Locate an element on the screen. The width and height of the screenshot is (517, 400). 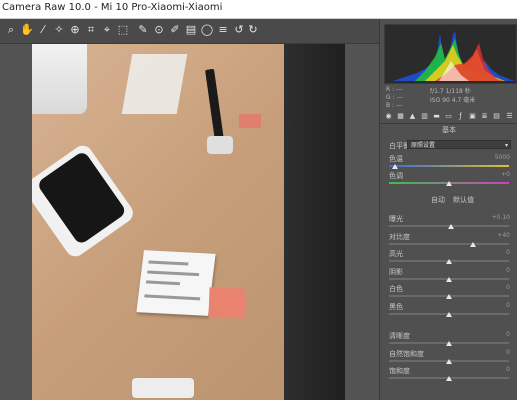
slider-label: 曝光 is located at coordinates (396, 219).